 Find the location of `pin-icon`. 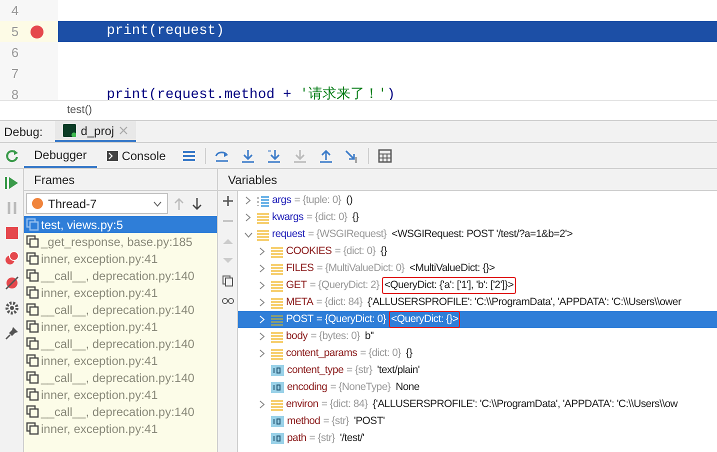

pin-icon is located at coordinates (12, 333).